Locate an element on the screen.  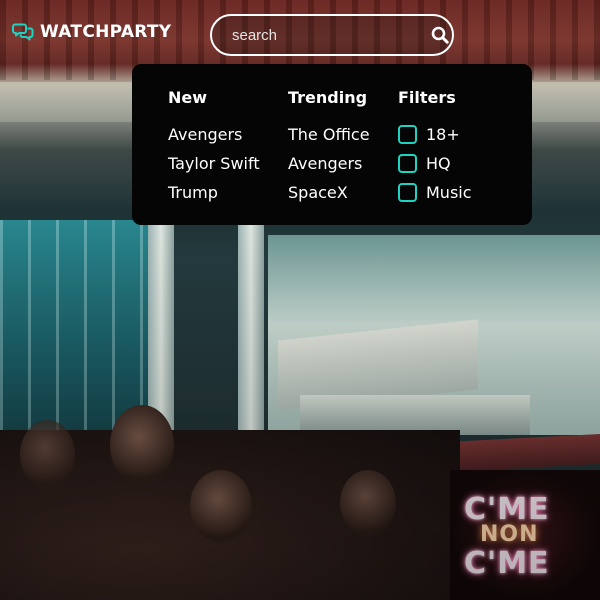
search-button is located at coordinates (440, 35).